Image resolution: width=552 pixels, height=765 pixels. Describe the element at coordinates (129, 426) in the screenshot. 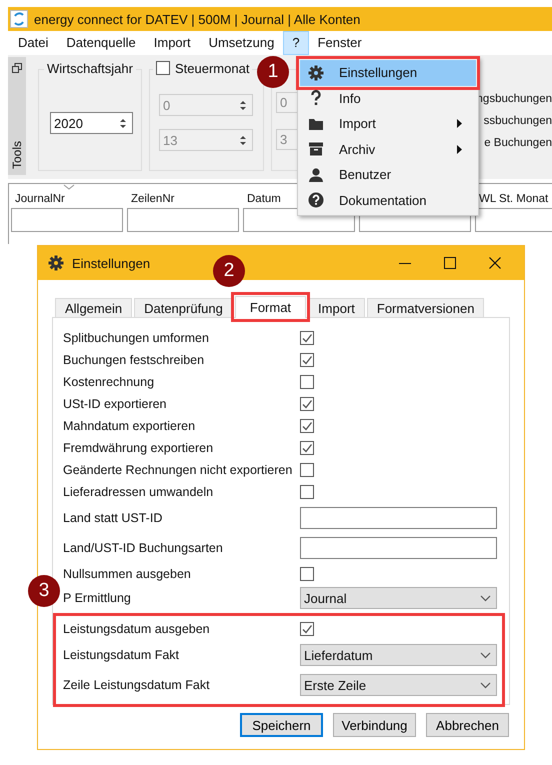

I see `setting-label: Mahndatum exportieren` at that location.